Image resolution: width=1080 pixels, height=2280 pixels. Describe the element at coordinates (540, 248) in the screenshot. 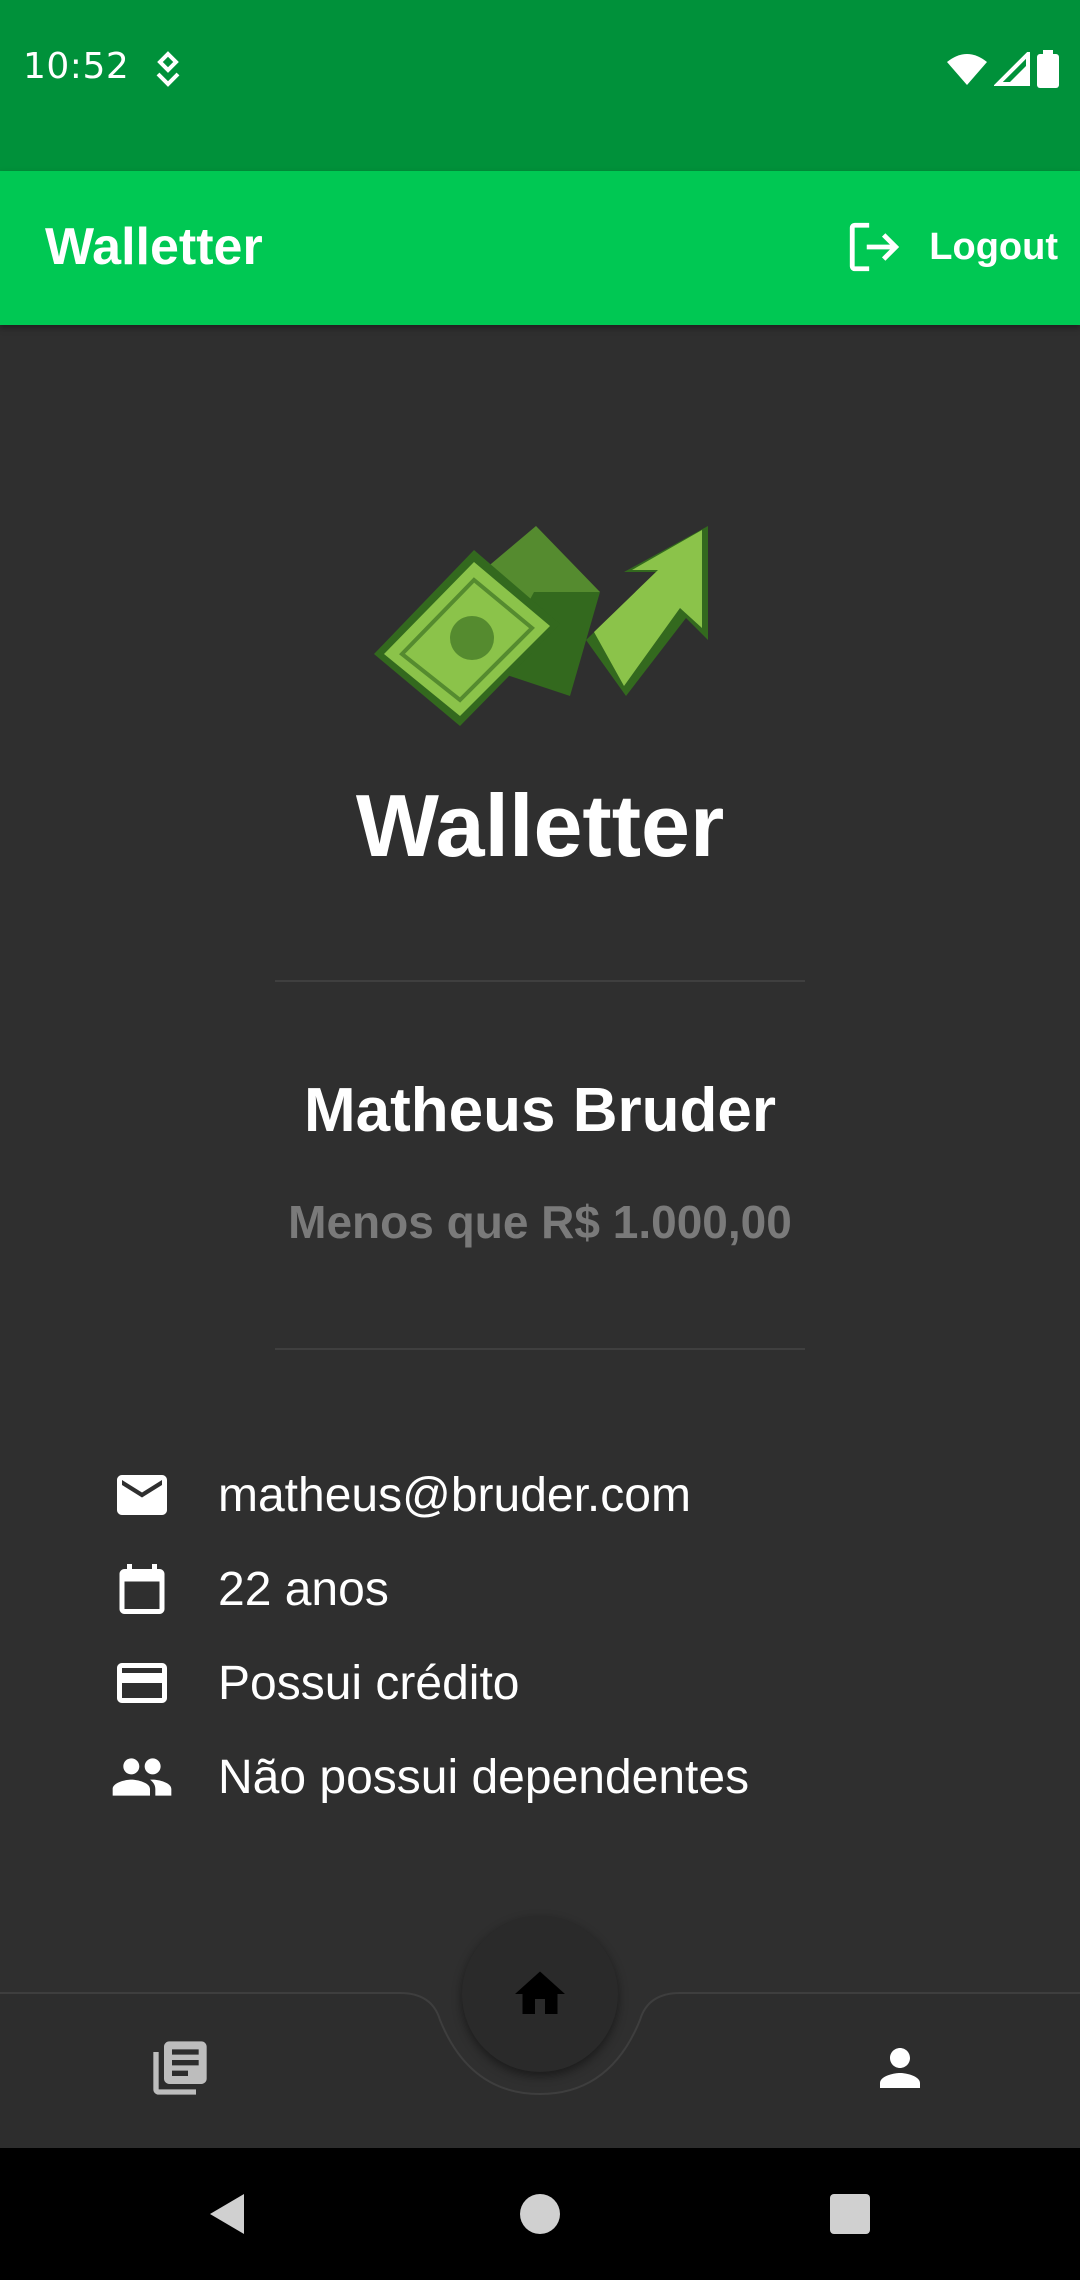

I see `app-bar: Walletter Logout` at that location.